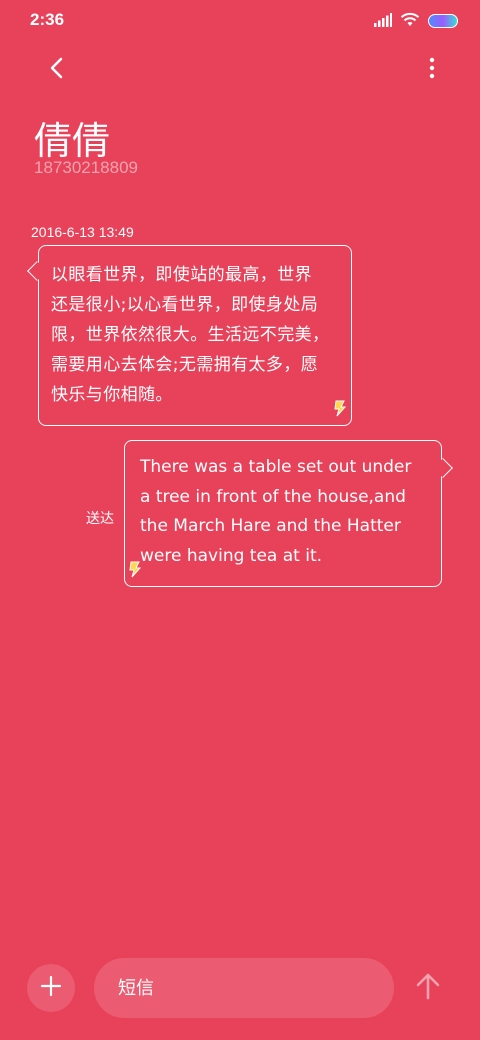 The height and width of the screenshot is (1040, 480). I want to click on wifi-icon, so click(410, 21).